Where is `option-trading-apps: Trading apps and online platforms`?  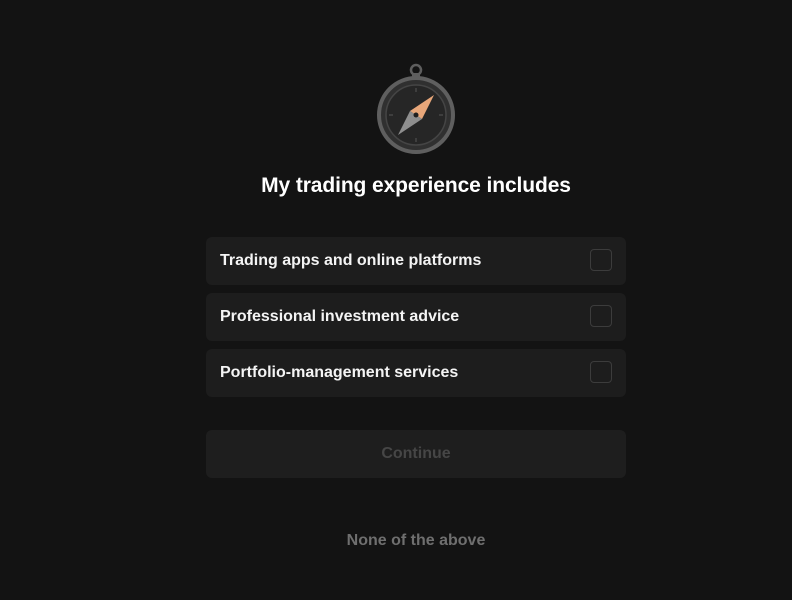 option-trading-apps: Trading apps and online platforms is located at coordinates (416, 261).